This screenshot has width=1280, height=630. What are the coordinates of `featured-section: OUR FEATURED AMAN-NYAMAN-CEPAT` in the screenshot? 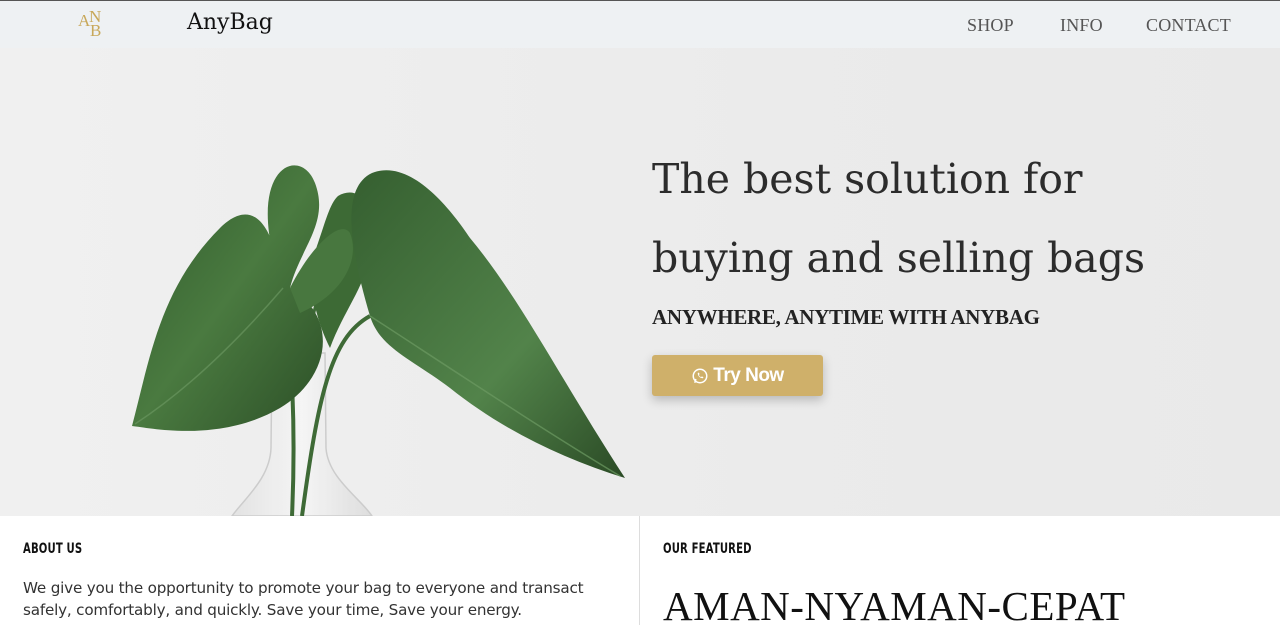 It's located at (960, 572).